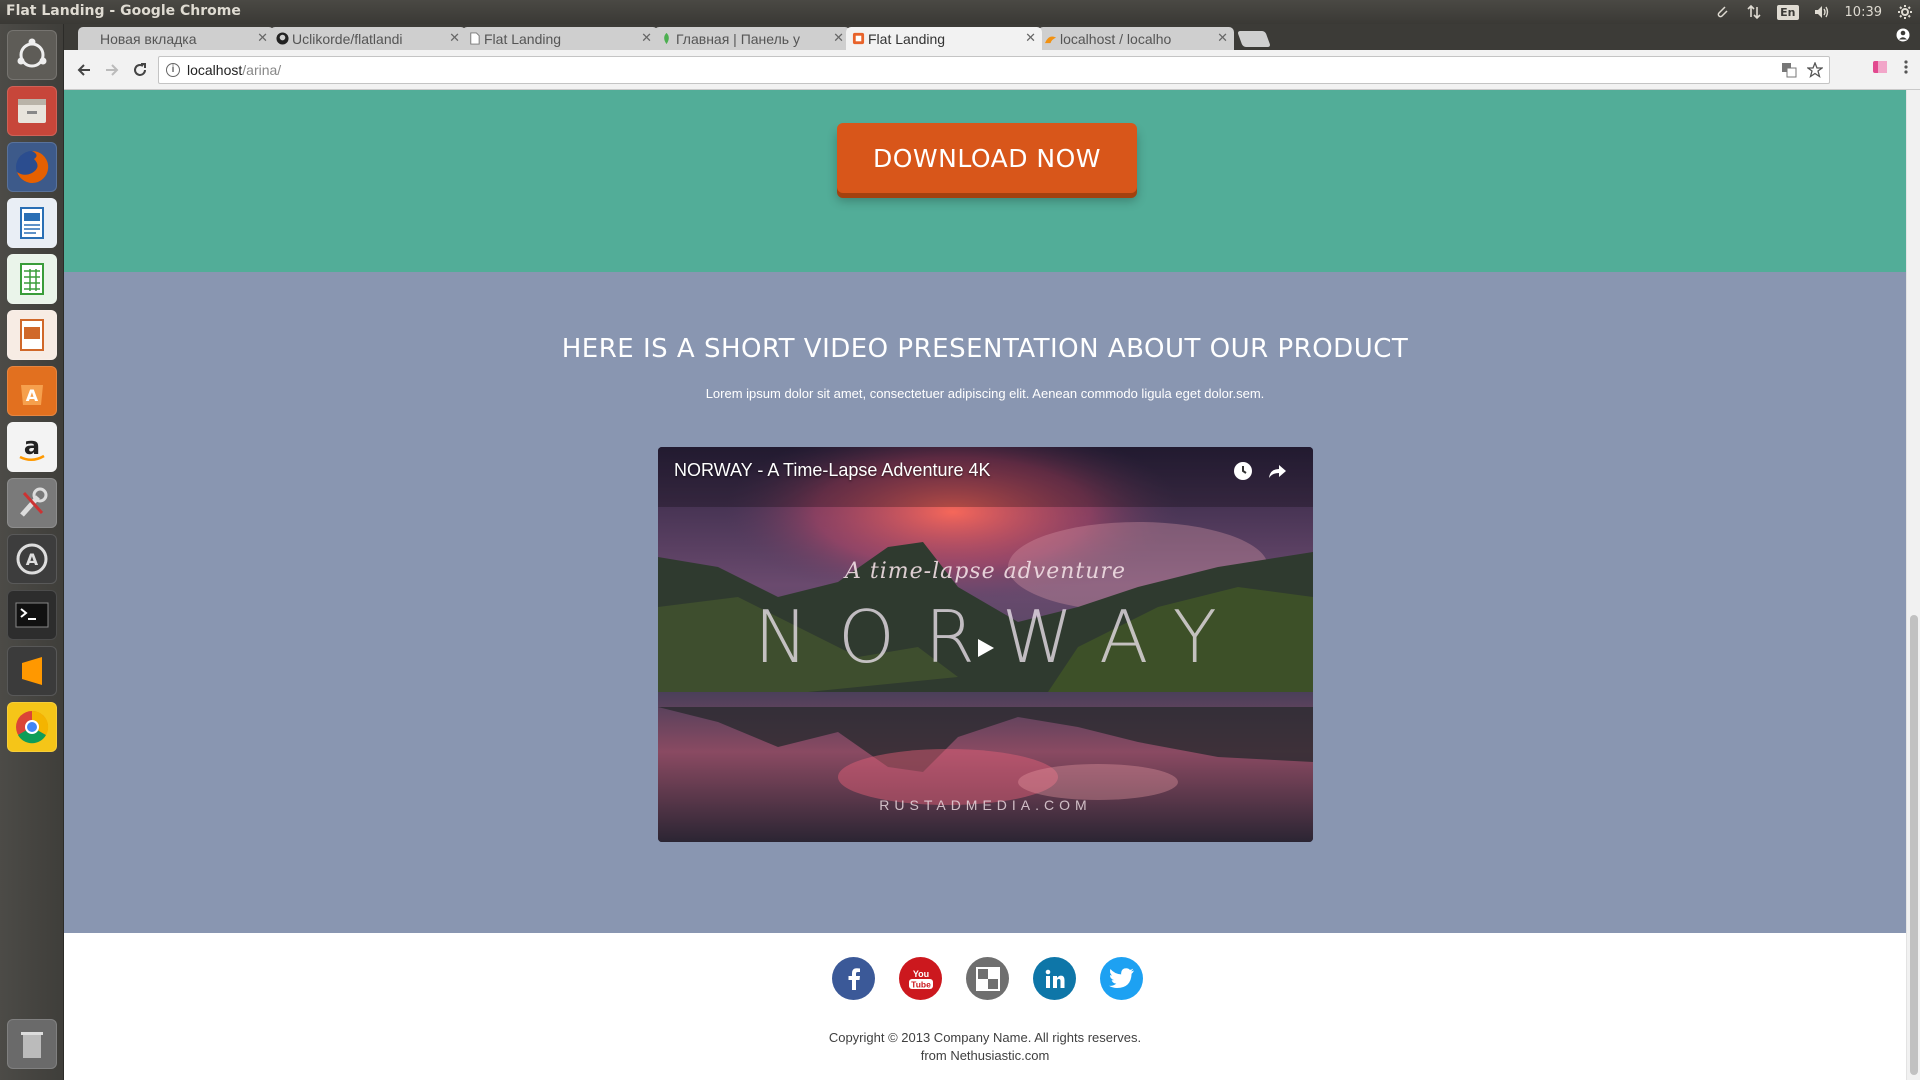  Describe the element at coordinates (262, 70) in the screenshot. I see `url-path: /arina/` at that location.